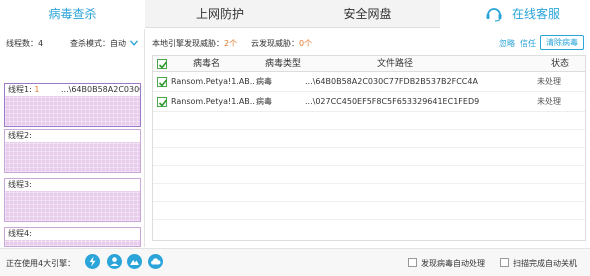  I want to click on top-nav: 病毒查杀 上网防护 安全网盘 在线客服, so click(295, 14).